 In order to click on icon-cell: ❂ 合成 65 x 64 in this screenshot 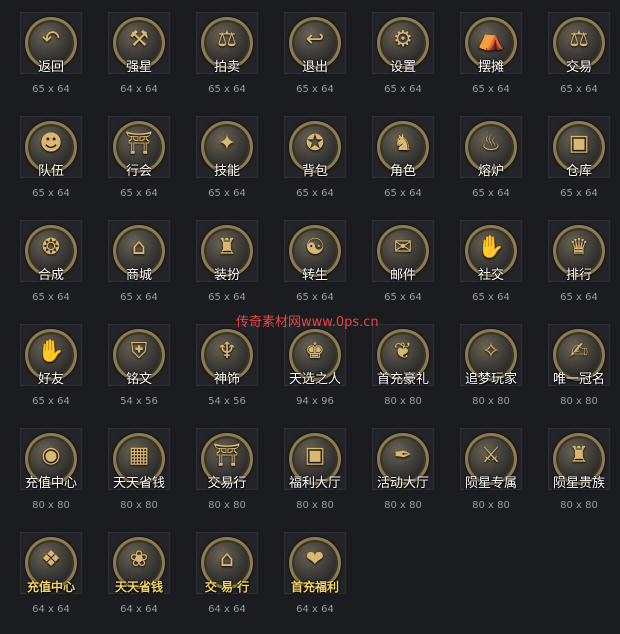, I will do `click(55, 270)`.